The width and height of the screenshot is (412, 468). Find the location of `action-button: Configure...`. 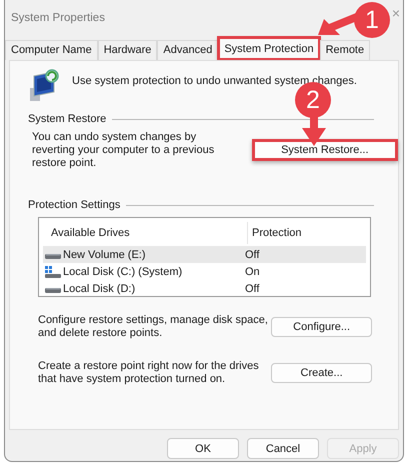

action-button: Configure... is located at coordinates (321, 327).